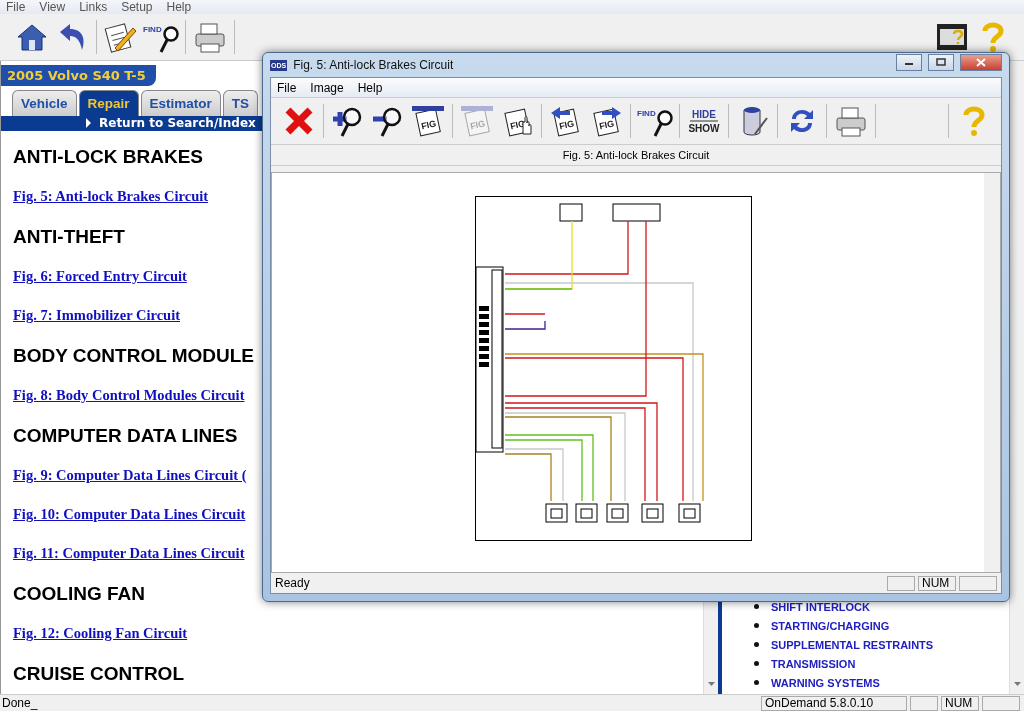 The width and height of the screenshot is (1024, 711). I want to click on close-button, so click(981, 62).